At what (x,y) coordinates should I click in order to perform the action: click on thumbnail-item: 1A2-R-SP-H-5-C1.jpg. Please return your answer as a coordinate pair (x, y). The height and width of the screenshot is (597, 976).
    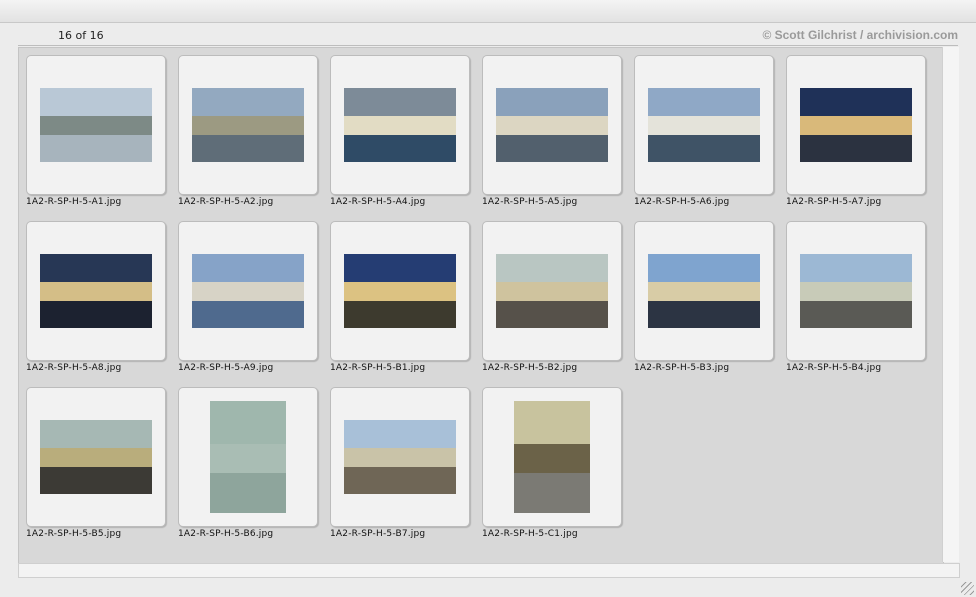
    Looking at the image, I should click on (552, 467).